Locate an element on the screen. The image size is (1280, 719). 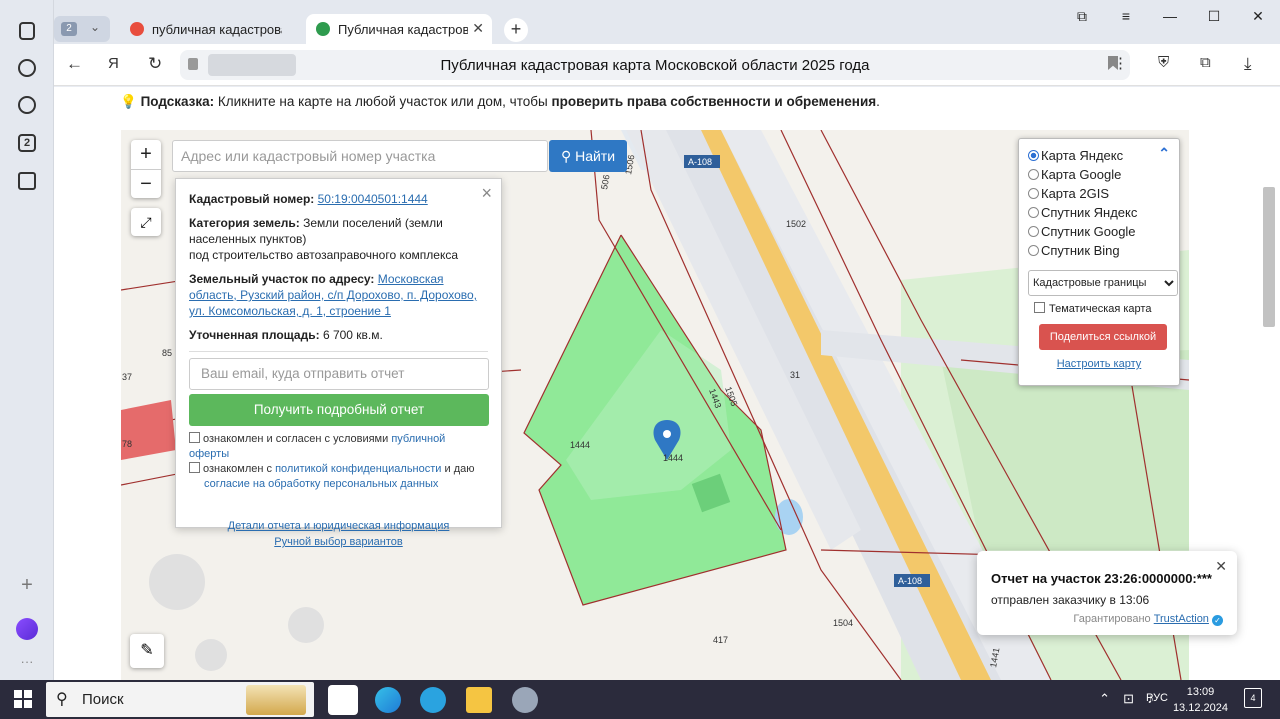
manual-selection-link: Ручной выбор вариантов is located at coordinates (338, 542).